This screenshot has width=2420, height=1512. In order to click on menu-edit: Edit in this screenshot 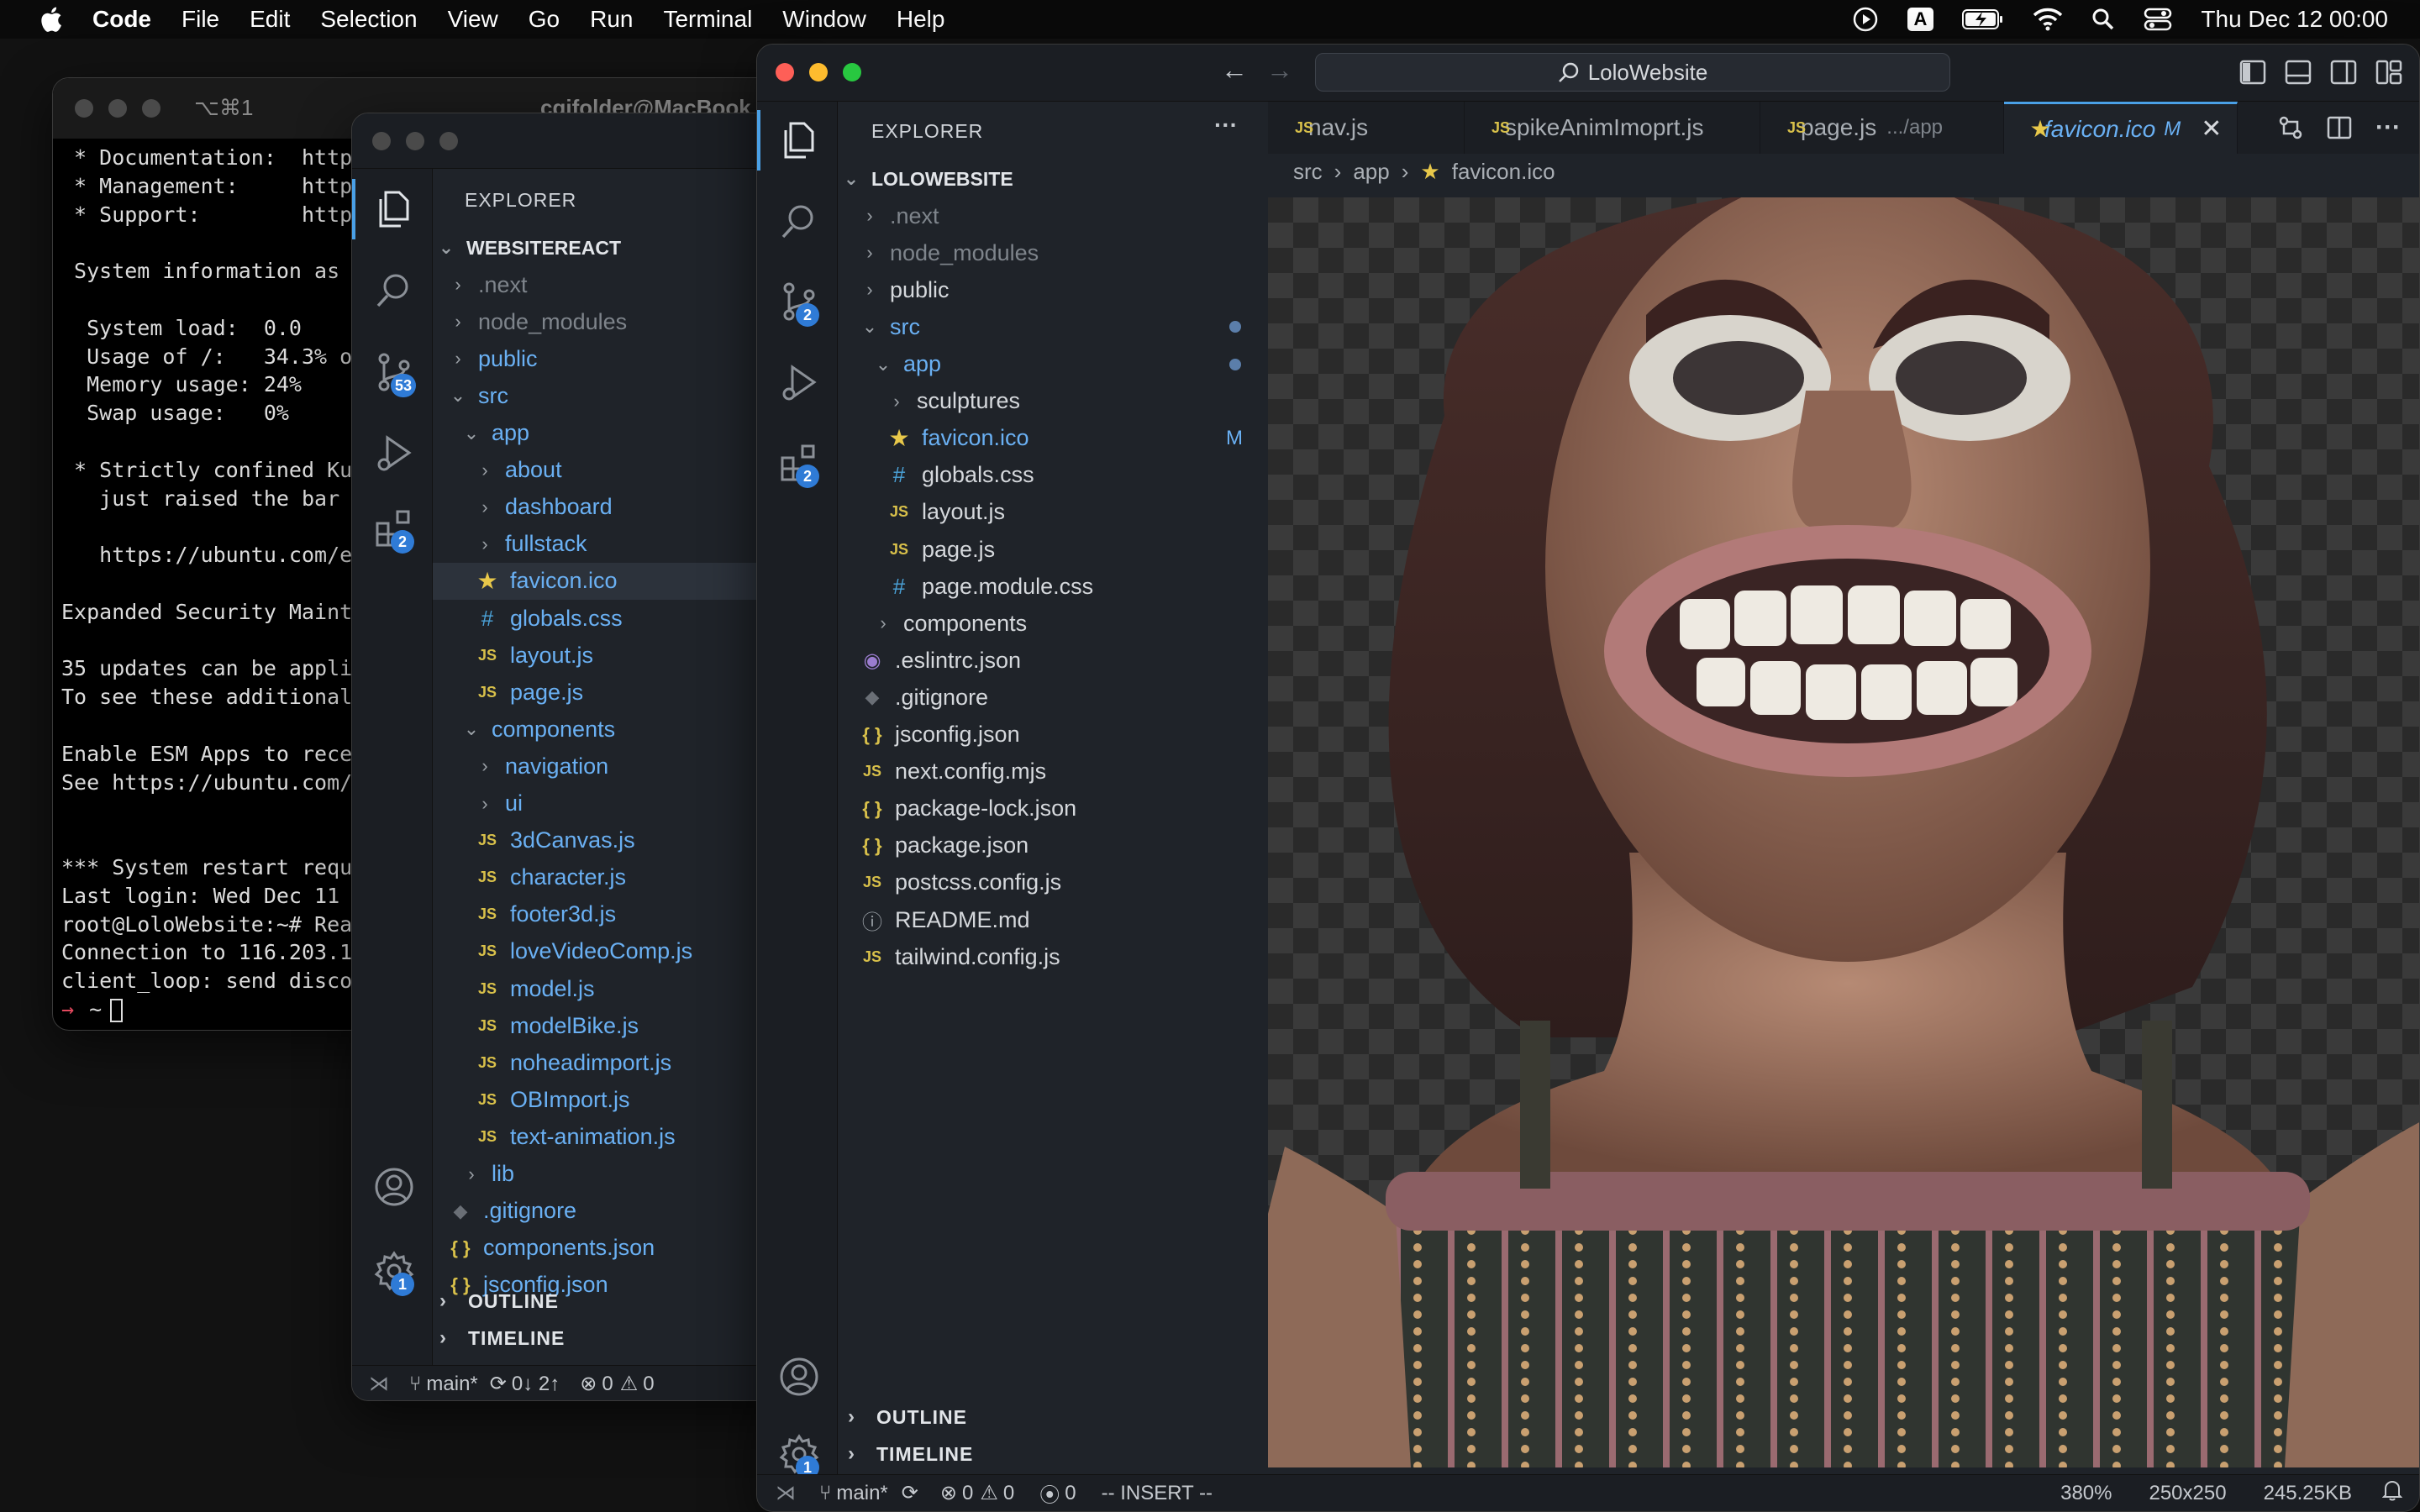, I will do `click(270, 19)`.